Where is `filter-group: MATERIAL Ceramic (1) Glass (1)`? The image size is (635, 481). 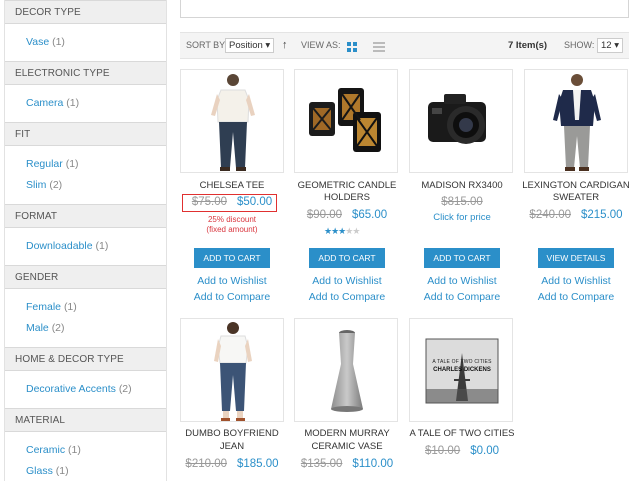 filter-group: MATERIAL Ceramic (1) Glass (1) is located at coordinates (85, 444).